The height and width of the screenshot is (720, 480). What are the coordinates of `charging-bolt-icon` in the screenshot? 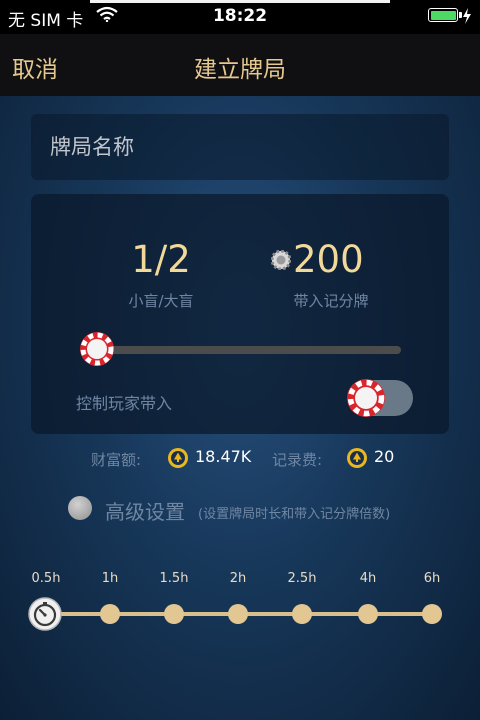 It's located at (467, 16).